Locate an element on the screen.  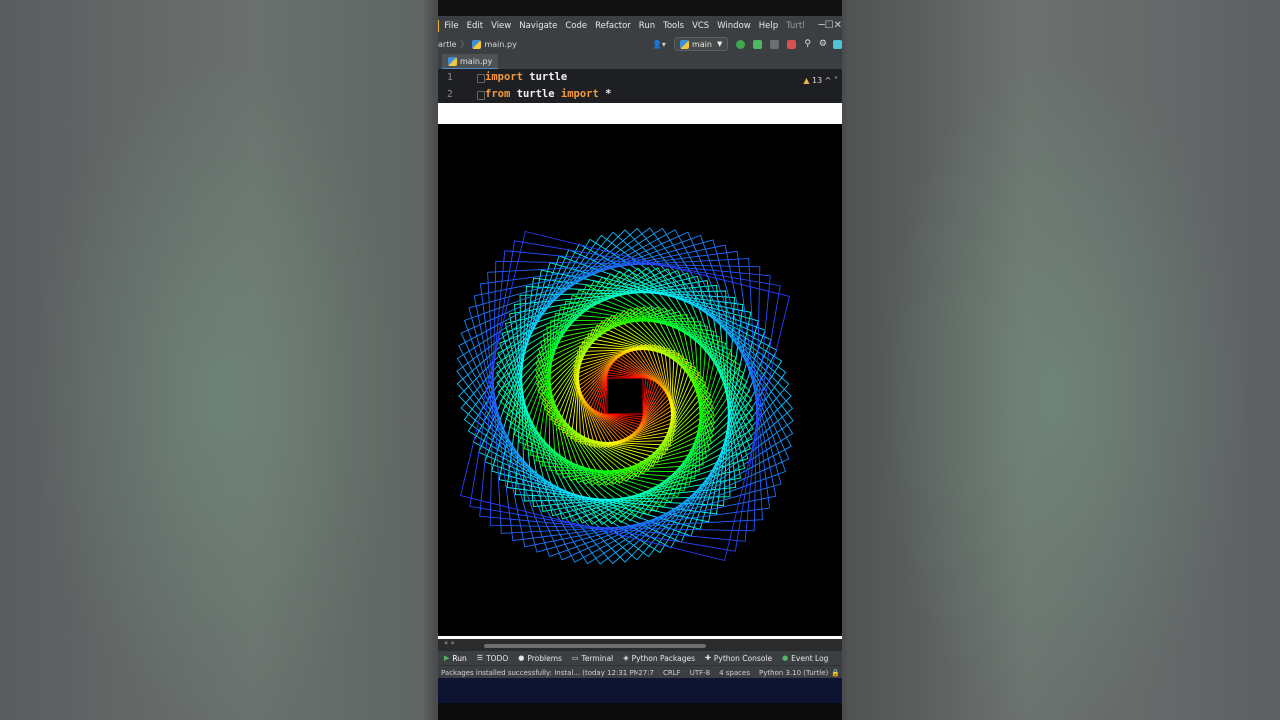
spiral-center is located at coordinates (625, 396).